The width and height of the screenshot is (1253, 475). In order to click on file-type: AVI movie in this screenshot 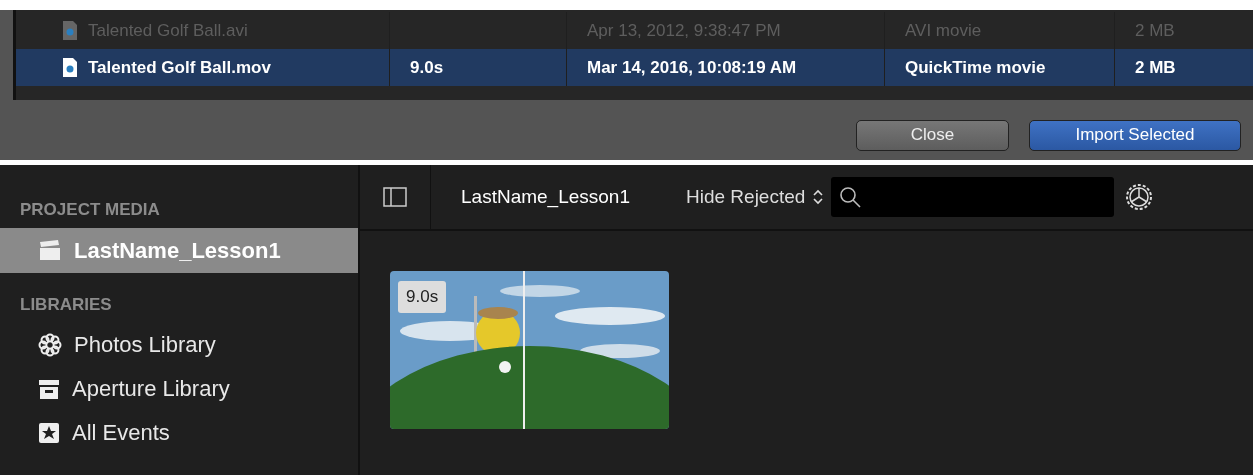, I will do `click(943, 30)`.